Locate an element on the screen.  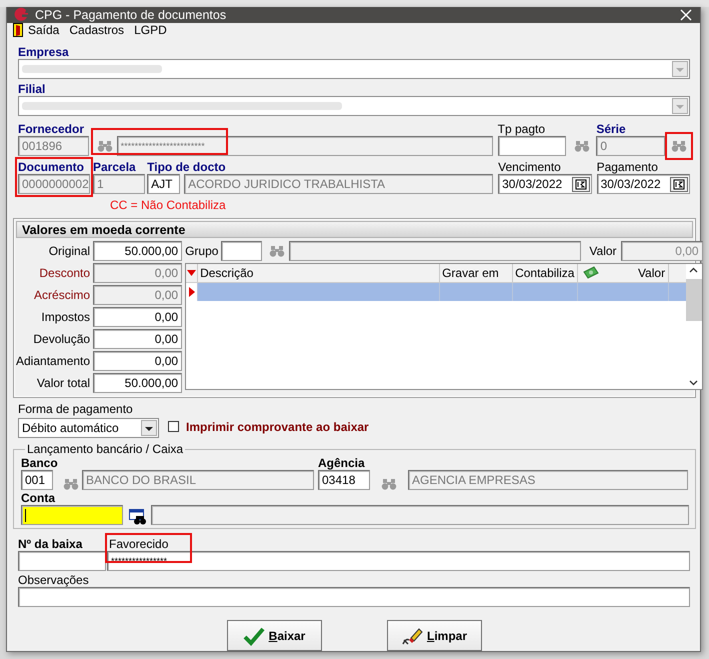
panel-title: Valores em moeda corrente is located at coordinates (104, 229).